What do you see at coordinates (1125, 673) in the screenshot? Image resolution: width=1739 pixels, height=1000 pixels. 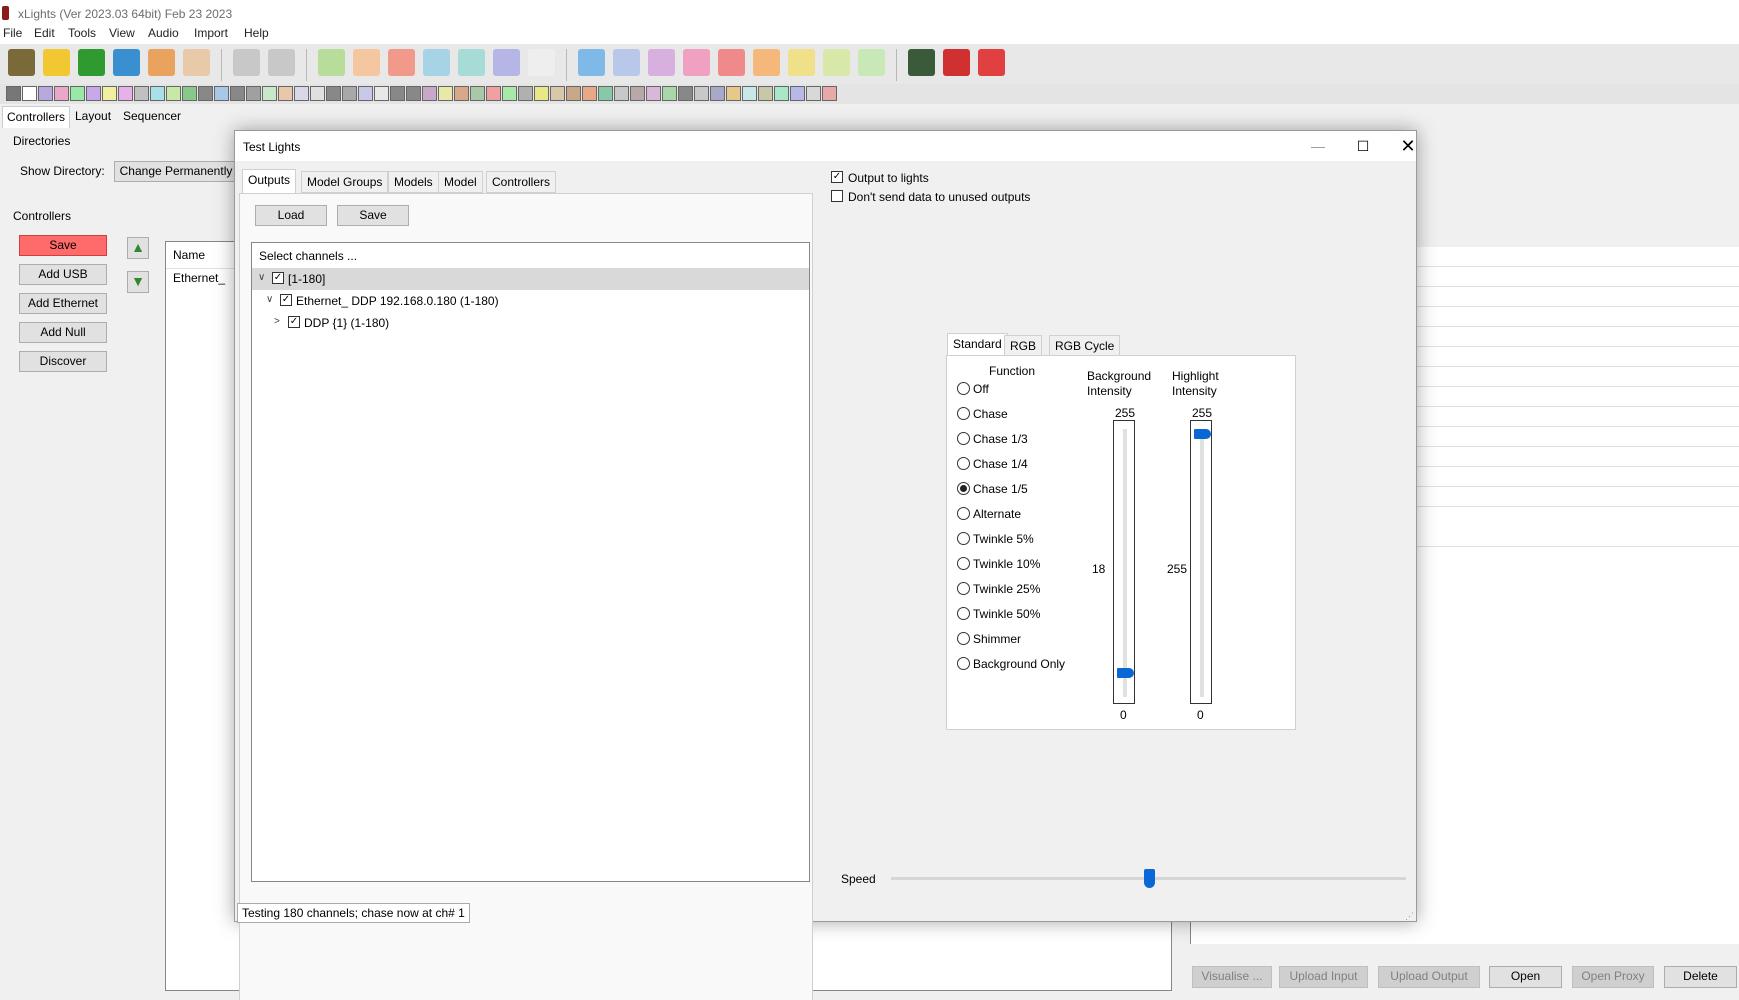 I see `bg-slider-thumb` at bounding box center [1125, 673].